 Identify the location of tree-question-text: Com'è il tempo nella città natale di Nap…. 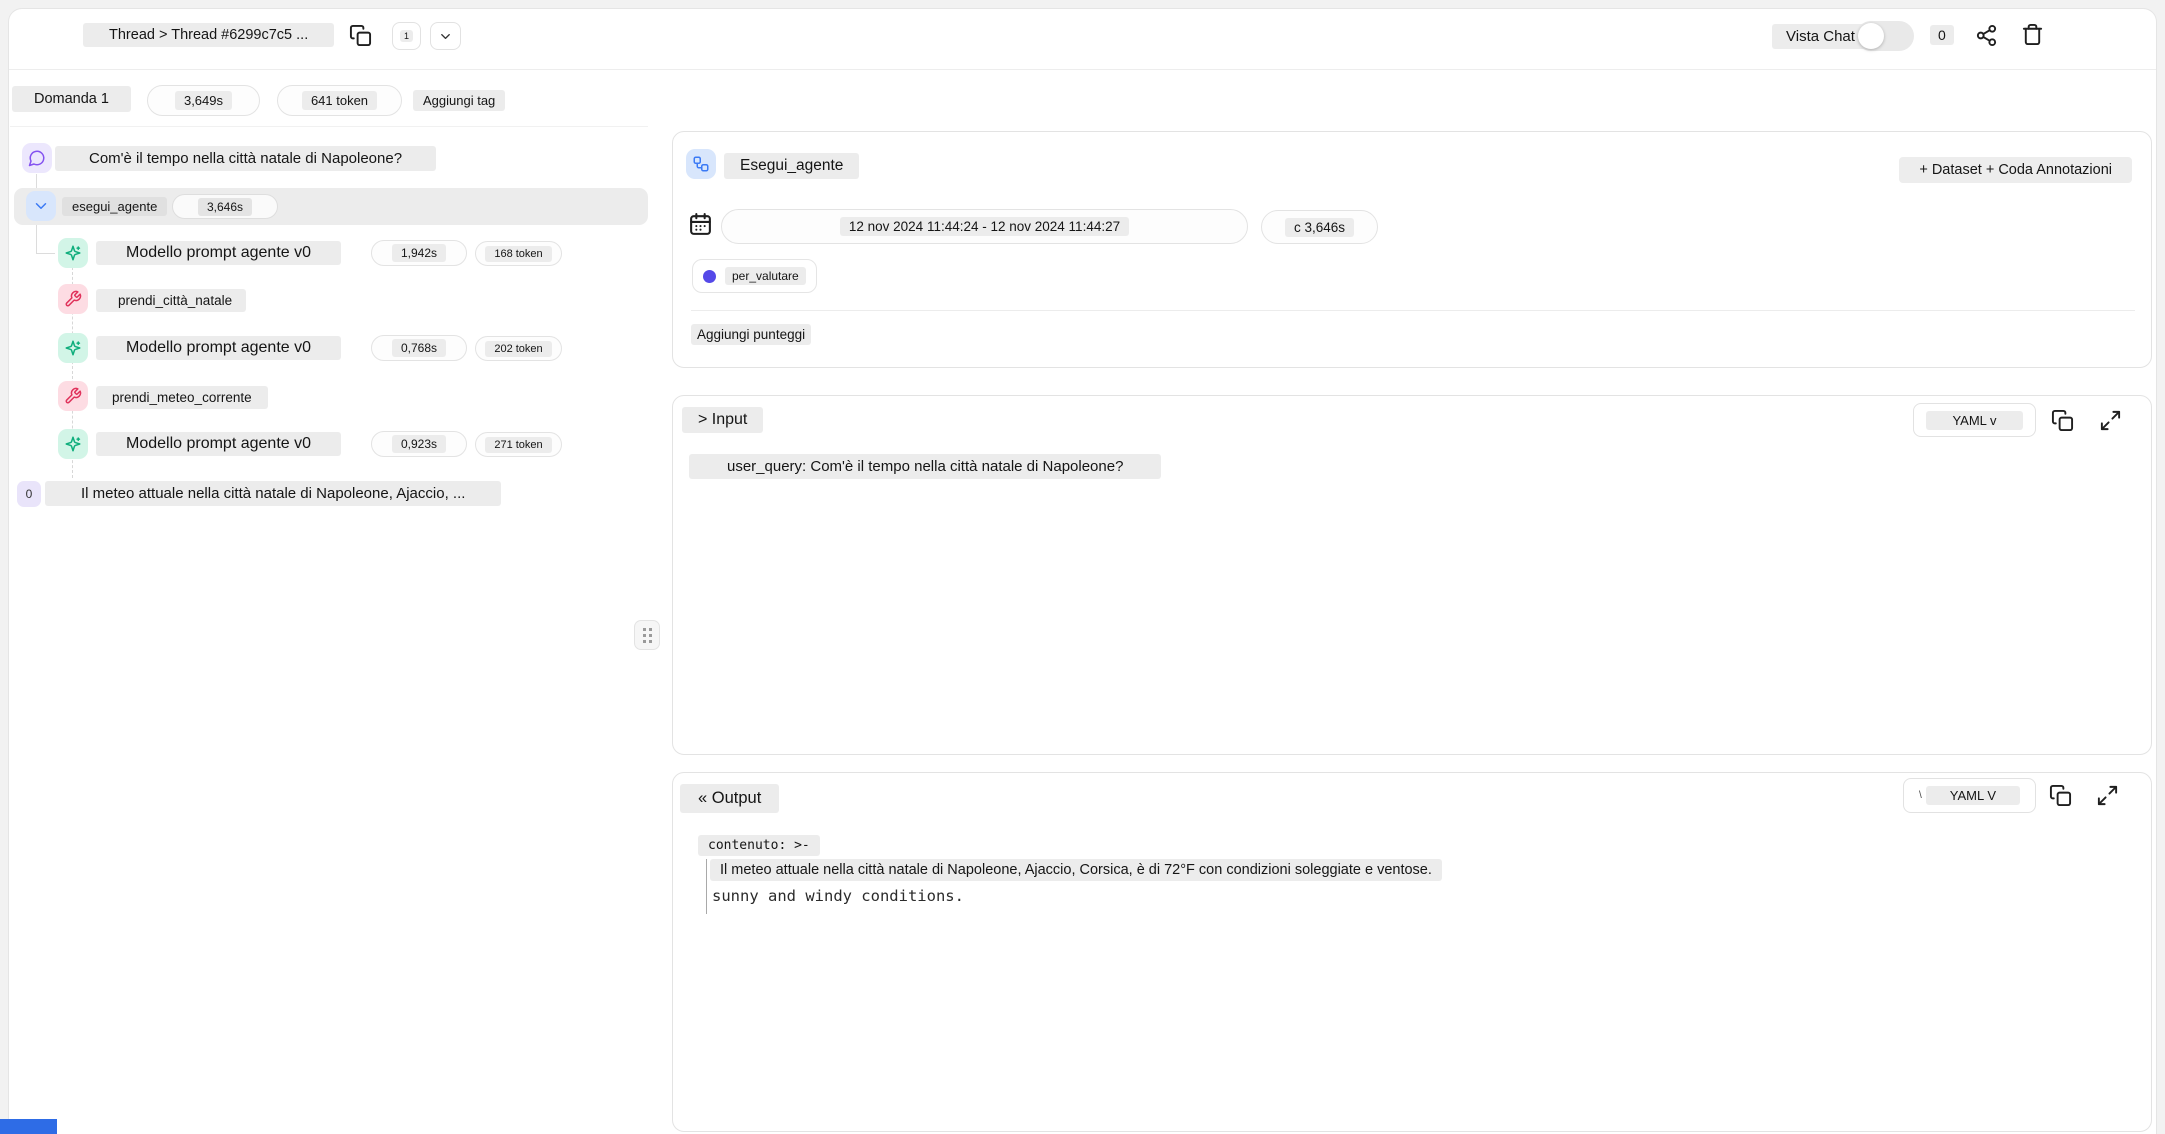
(246, 158).